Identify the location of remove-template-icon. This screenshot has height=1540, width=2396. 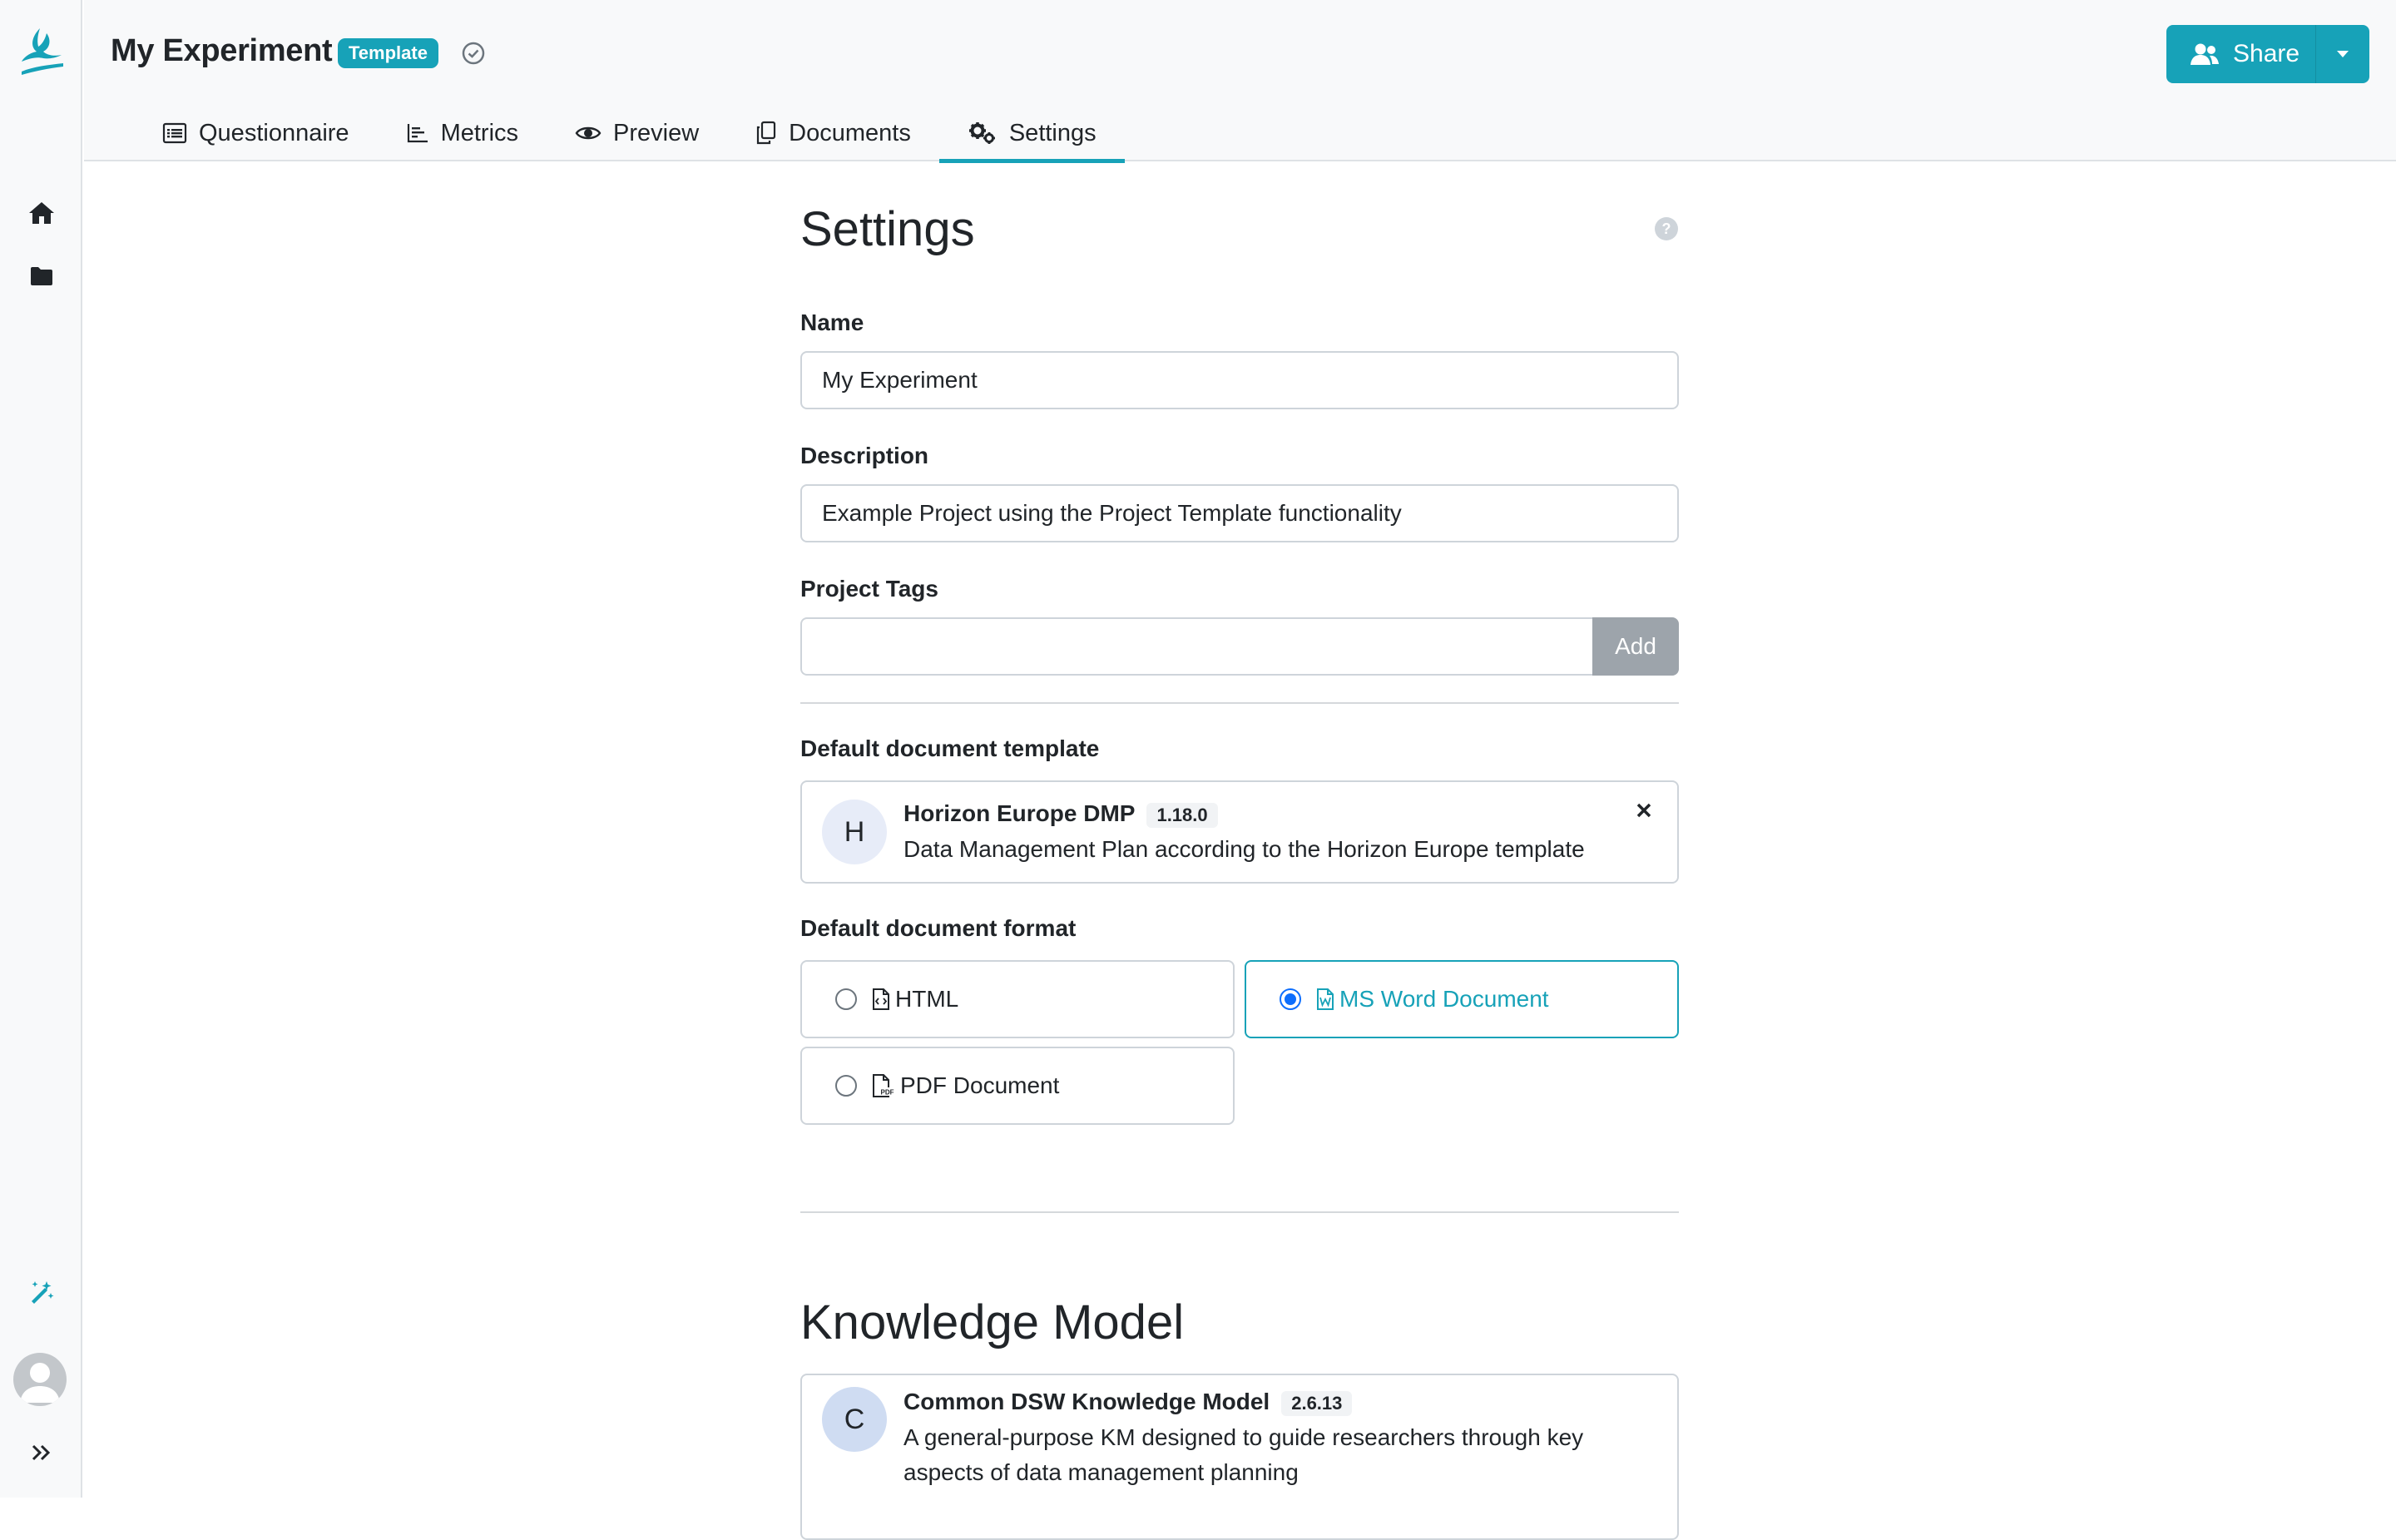
(1644, 810).